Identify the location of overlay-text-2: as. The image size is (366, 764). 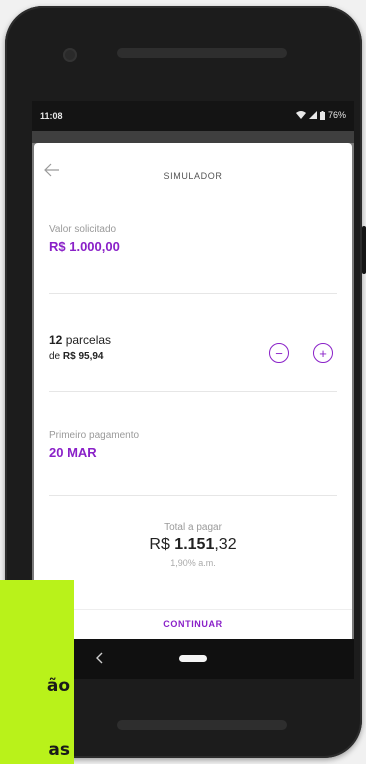
(59, 750).